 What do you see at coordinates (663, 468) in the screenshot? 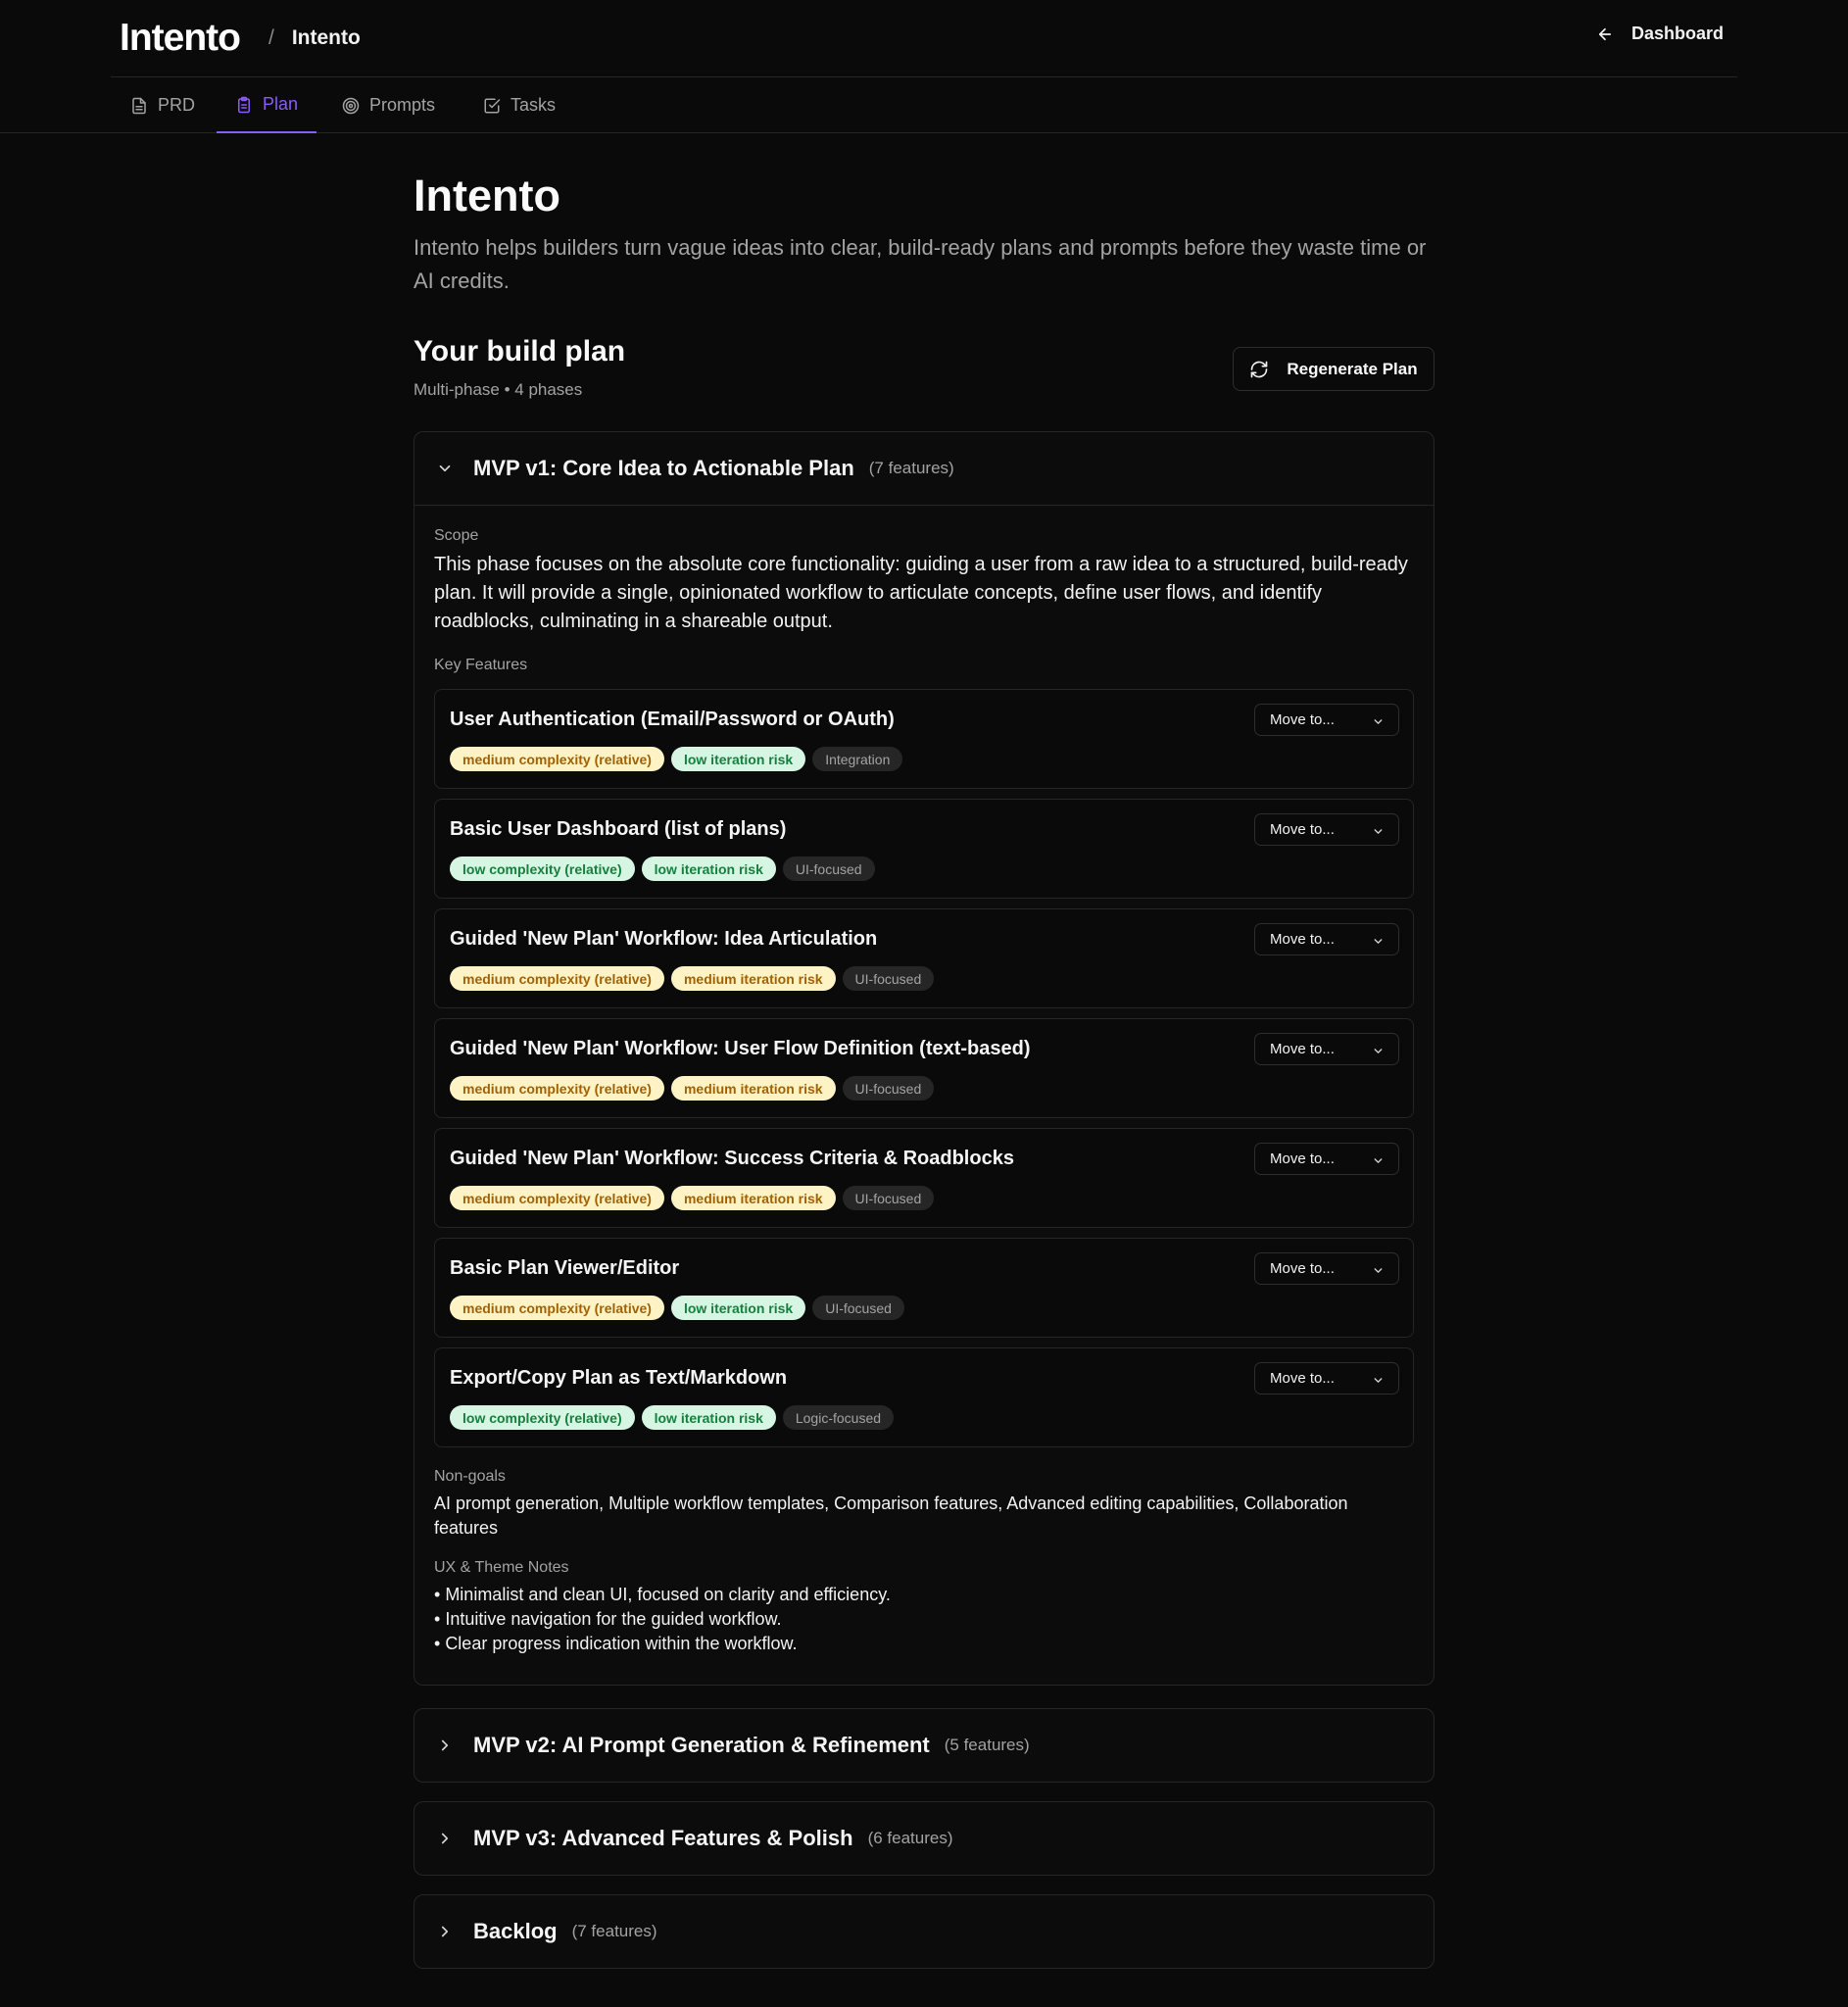
I see `phase-name: MVP v1: Core Idea to Actionable Plan` at bounding box center [663, 468].